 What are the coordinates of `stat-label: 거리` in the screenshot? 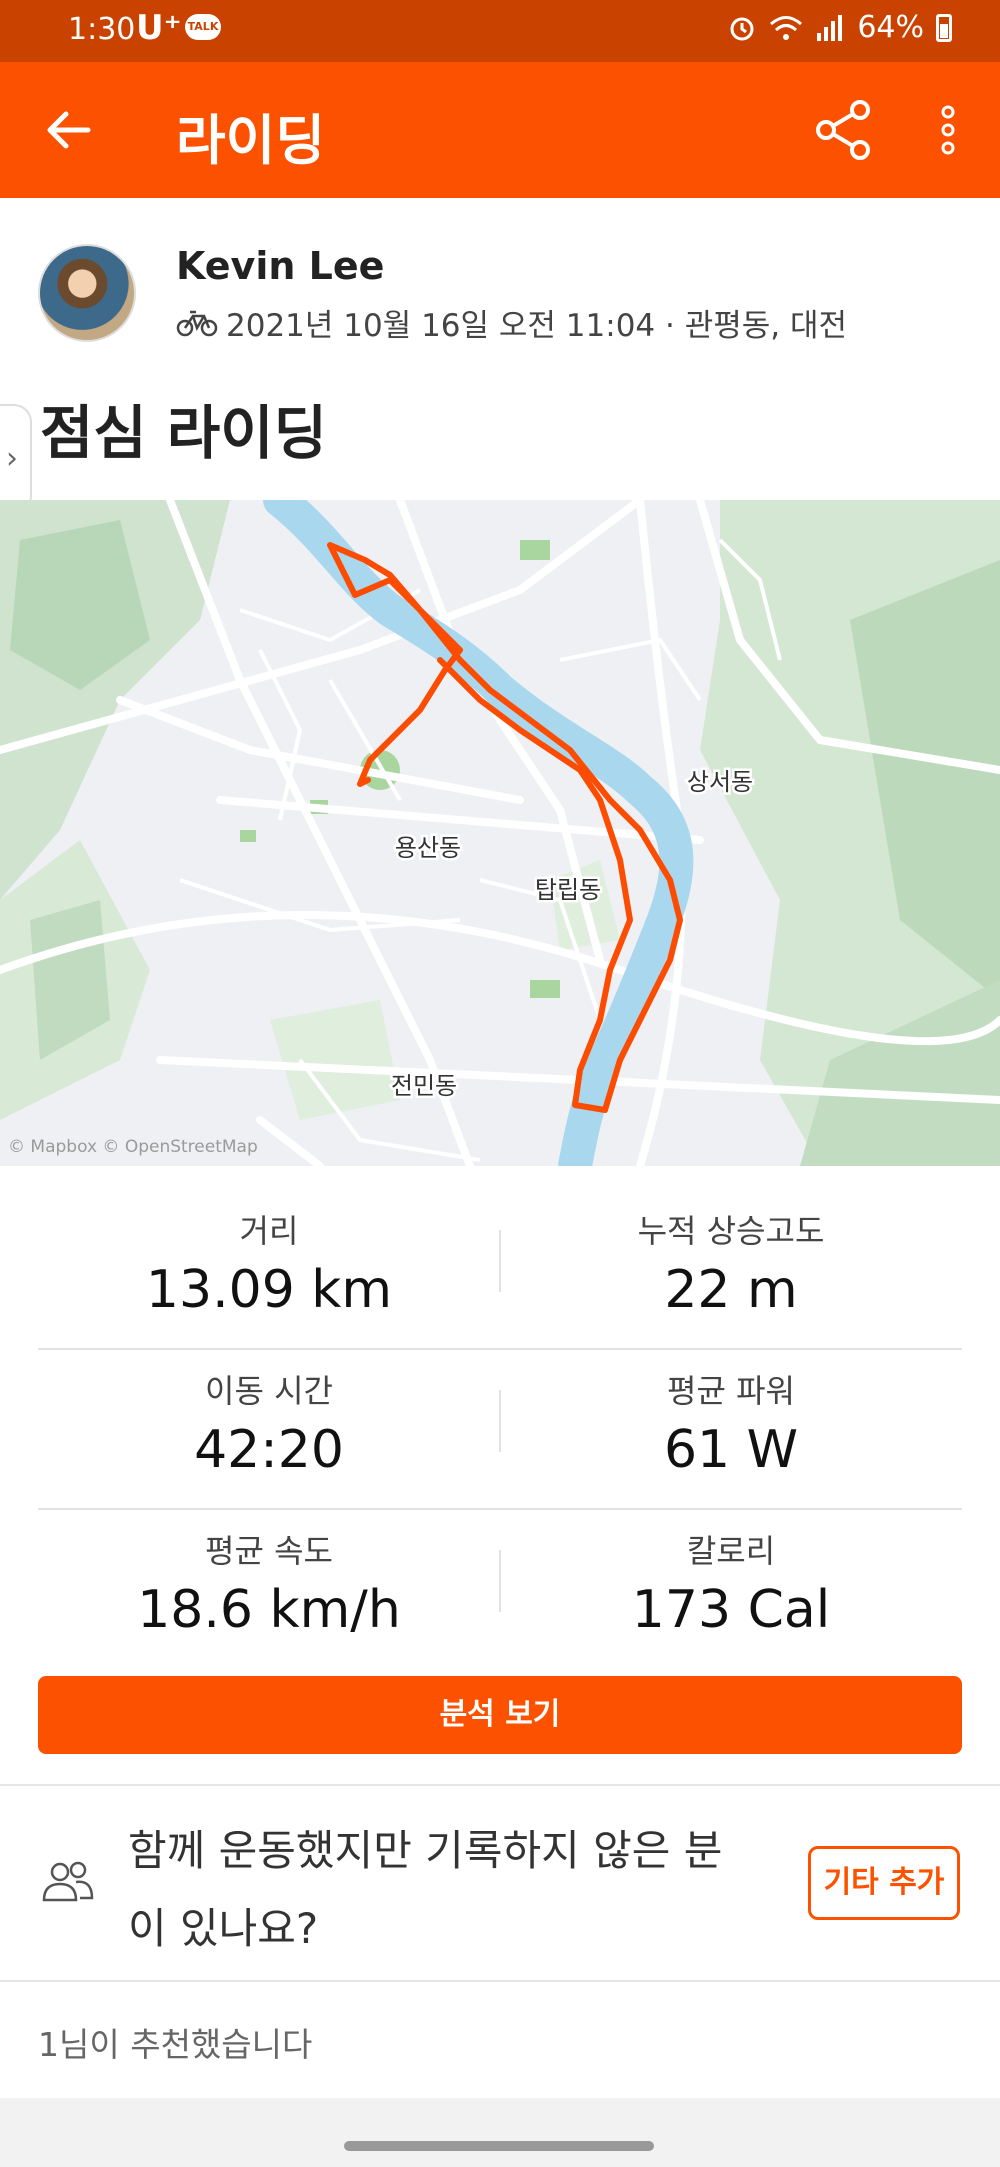 It's located at (269, 1231).